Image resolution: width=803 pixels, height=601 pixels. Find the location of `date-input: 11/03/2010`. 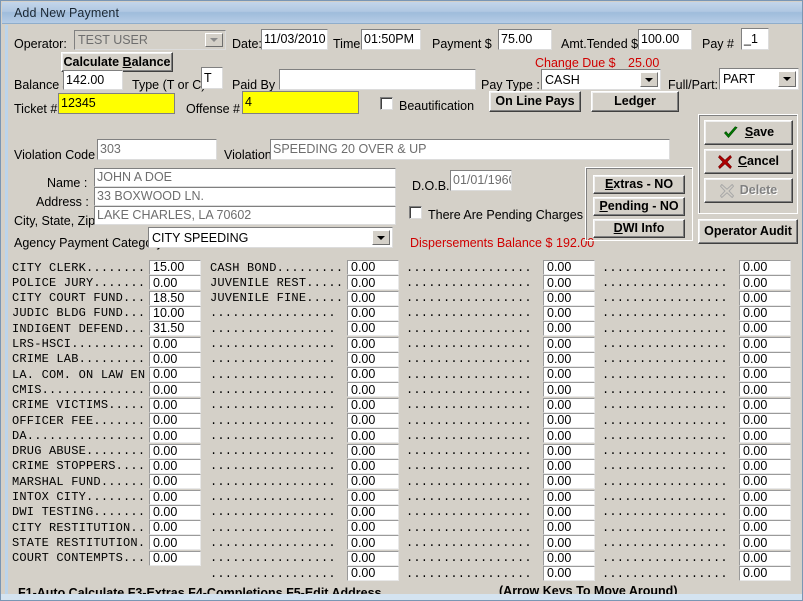

date-input: 11/03/2010 is located at coordinates (294, 39).